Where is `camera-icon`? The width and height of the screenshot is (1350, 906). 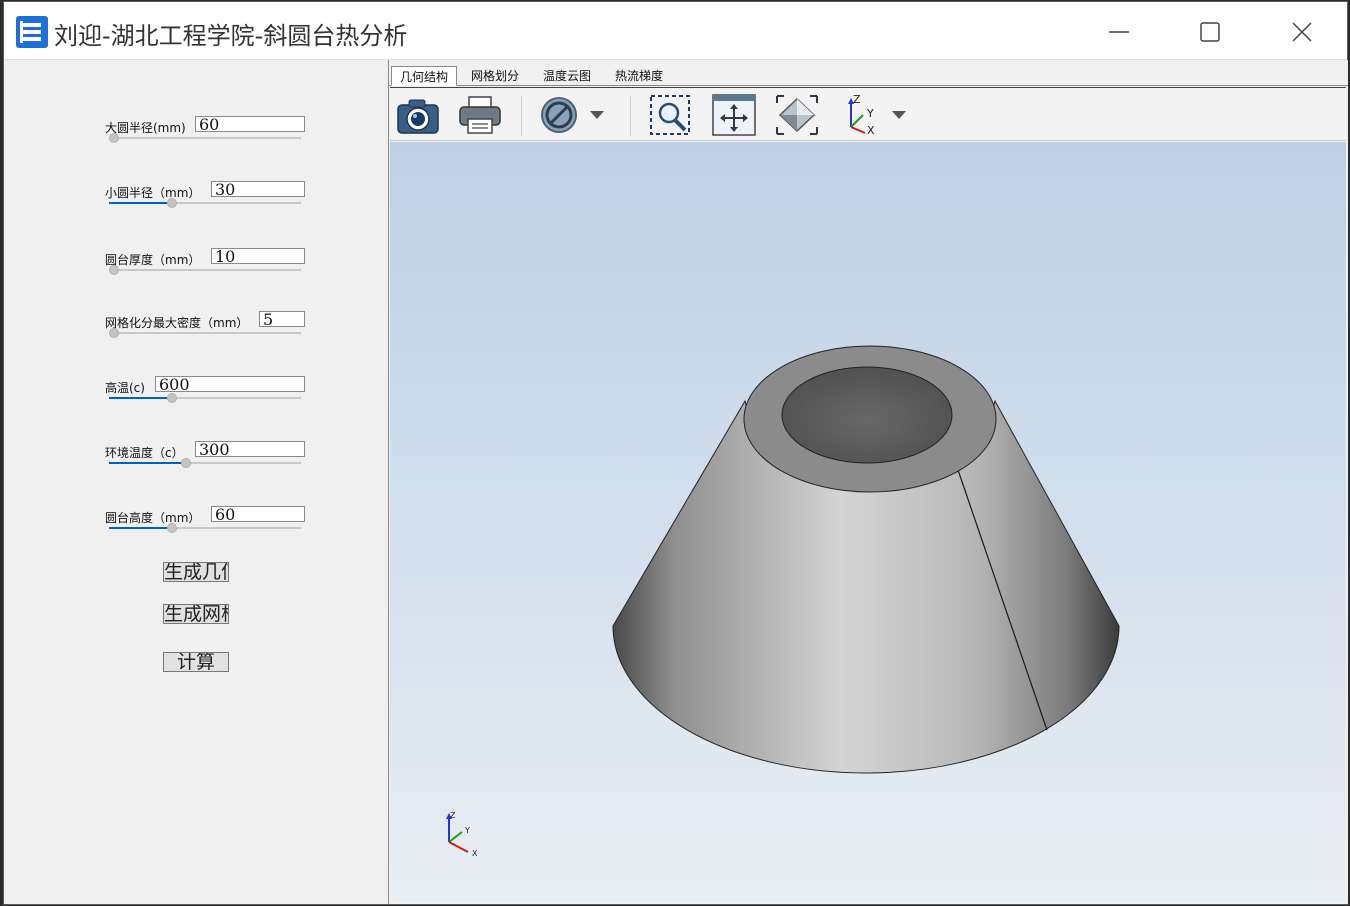
camera-icon is located at coordinates (418, 116).